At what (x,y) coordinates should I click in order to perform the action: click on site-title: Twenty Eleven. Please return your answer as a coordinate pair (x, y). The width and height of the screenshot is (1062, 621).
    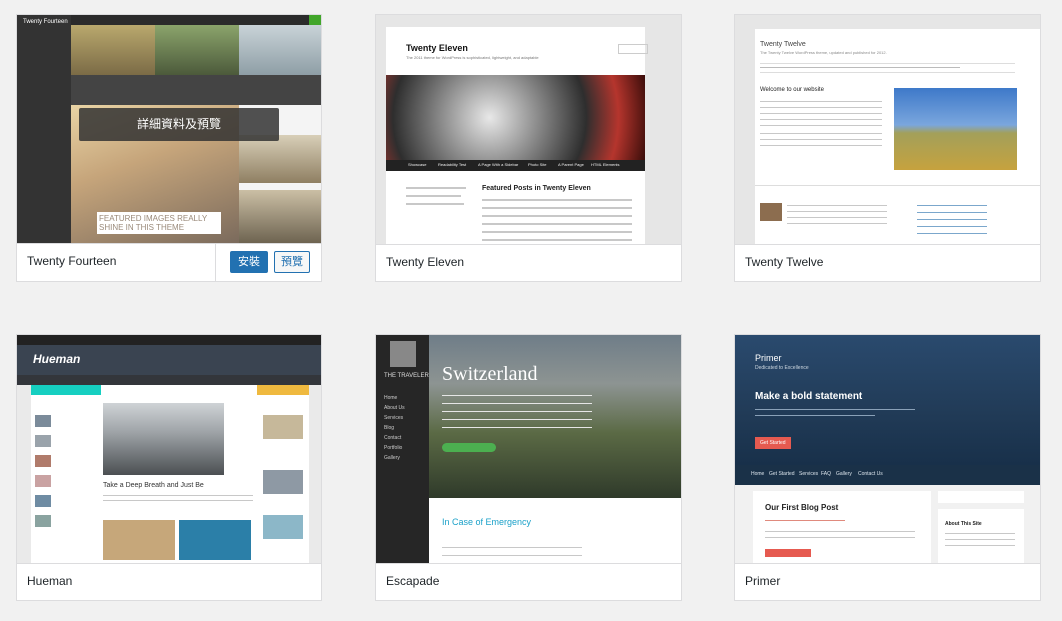
    Looking at the image, I should click on (437, 48).